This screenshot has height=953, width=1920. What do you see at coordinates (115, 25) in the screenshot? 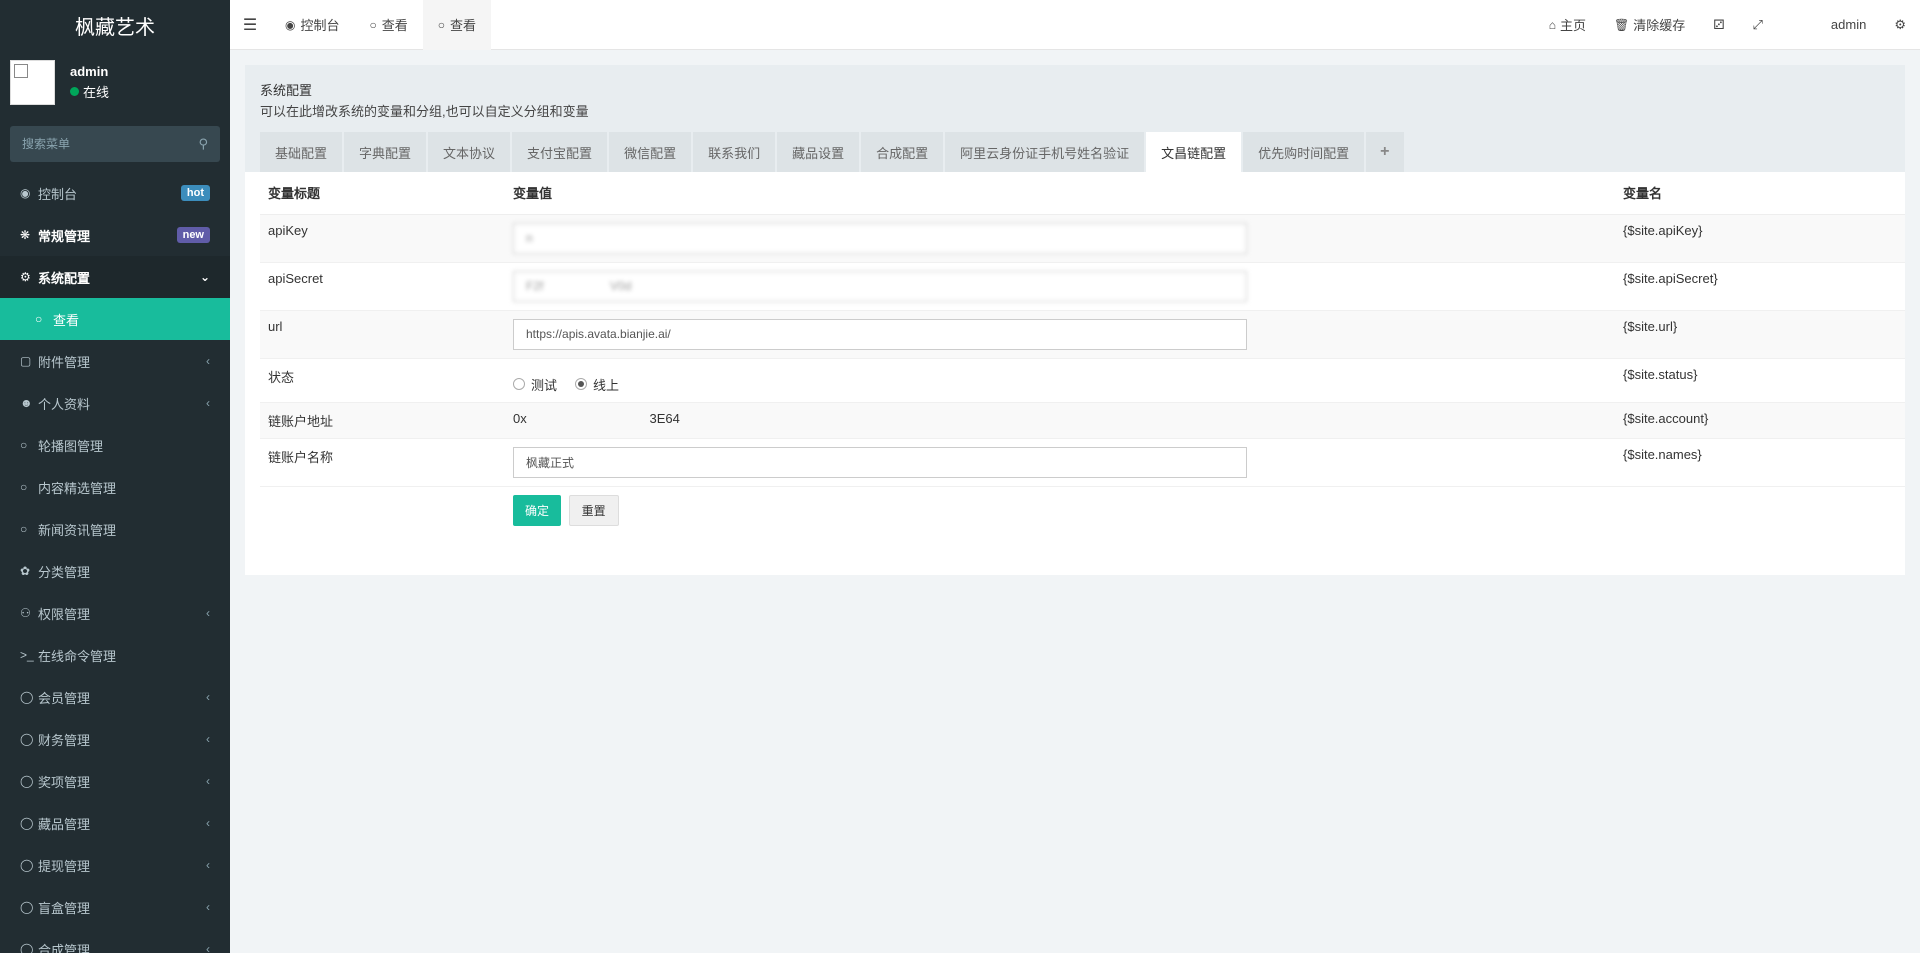
I see `app-logo: 枫藏艺术` at bounding box center [115, 25].